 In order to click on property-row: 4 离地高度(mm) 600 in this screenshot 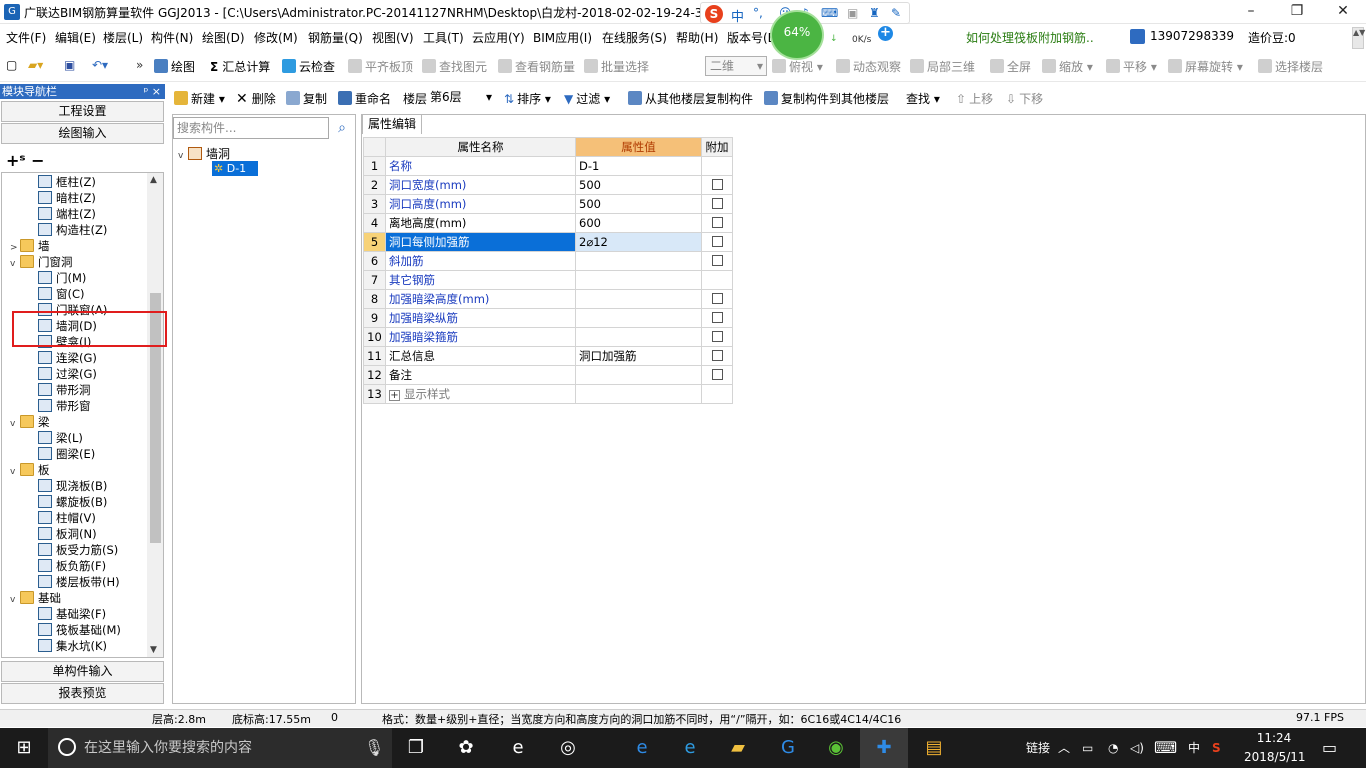, I will do `click(548, 223)`.